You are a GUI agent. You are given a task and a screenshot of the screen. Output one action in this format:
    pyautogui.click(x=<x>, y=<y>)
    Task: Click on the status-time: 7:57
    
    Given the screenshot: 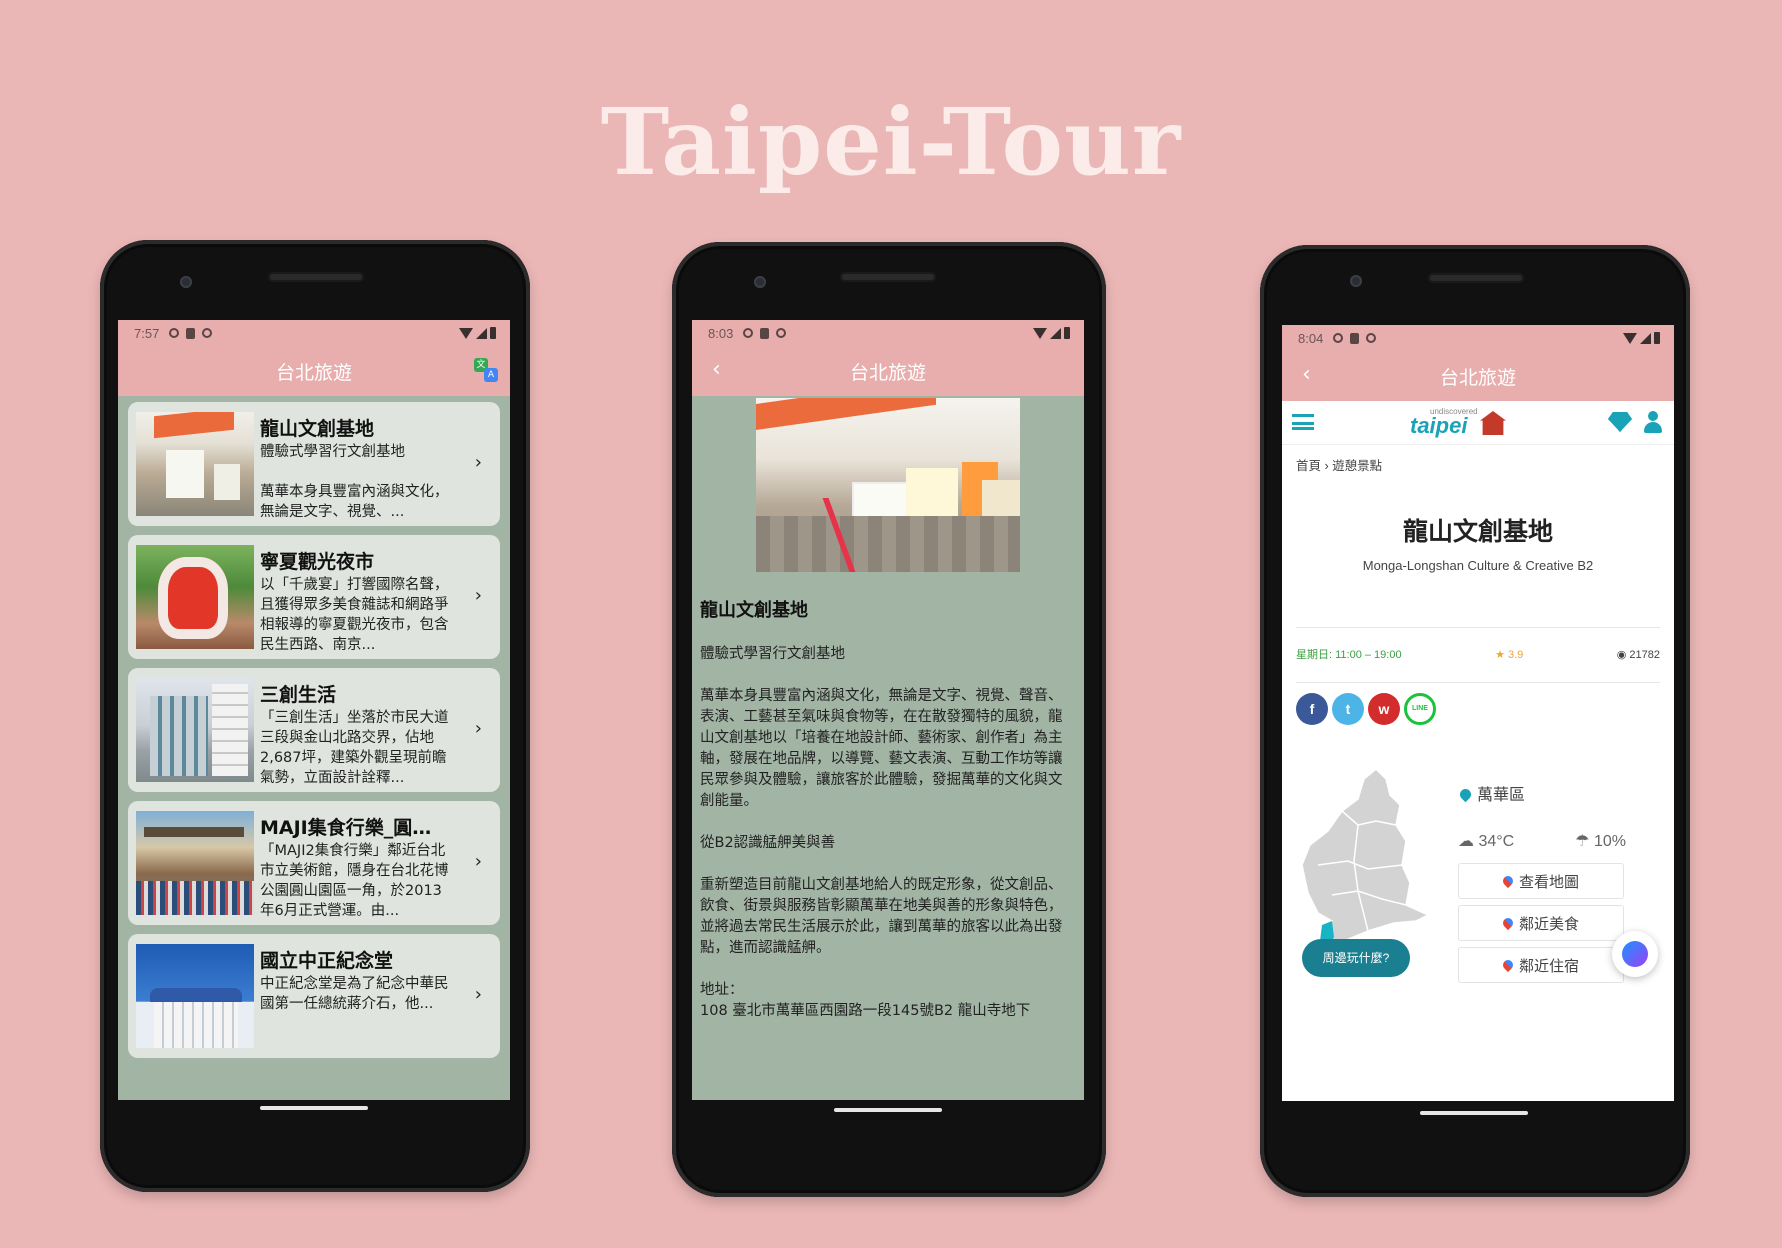 What is the action you would take?
    pyautogui.click(x=147, y=333)
    